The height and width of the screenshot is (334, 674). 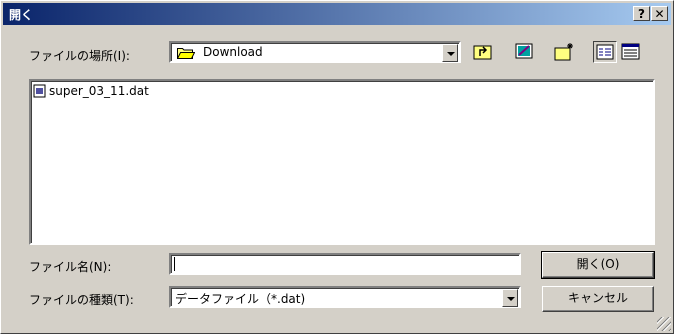 What do you see at coordinates (174, 264) in the screenshot?
I see `text-cursor` at bounding box center [174, 264].